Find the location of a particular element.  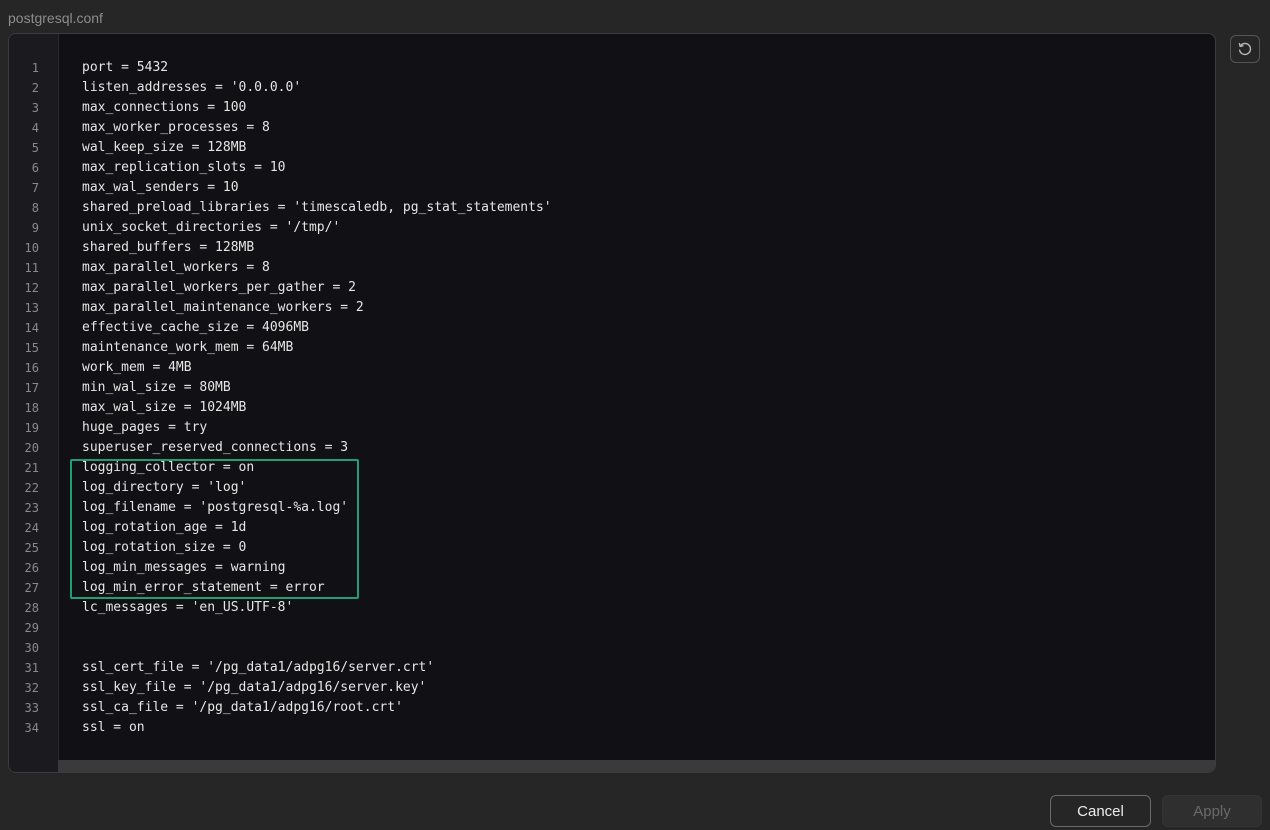

line-text: port = 5432 is located at coordinates (125, 68).